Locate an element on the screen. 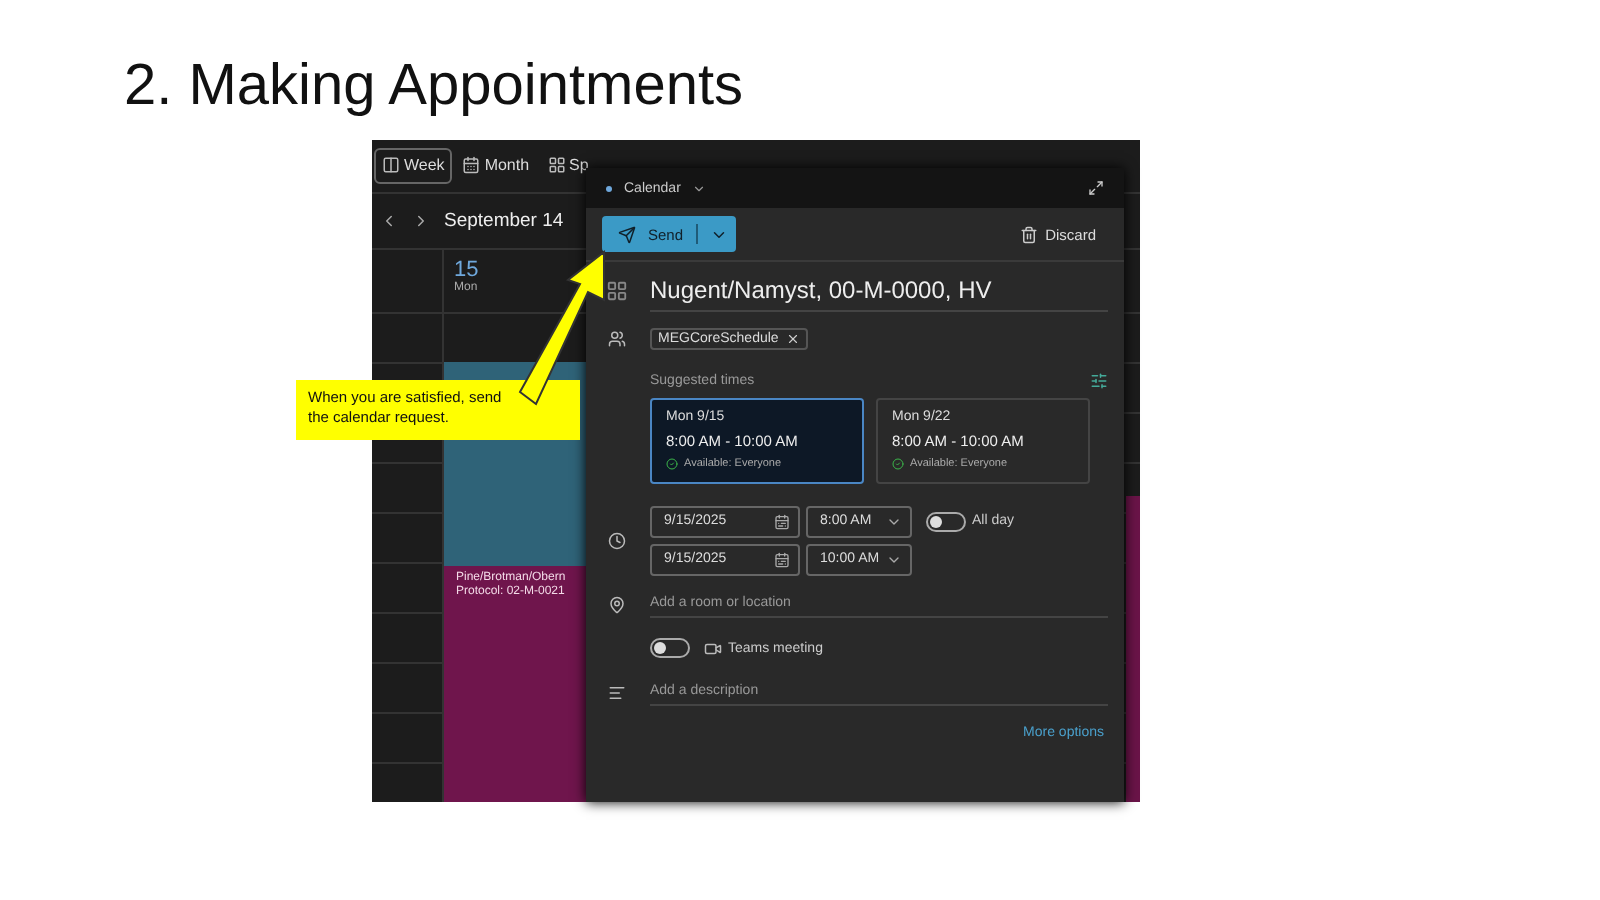 The height and width of the screenshot is (900, 1600). teams-toggle is located at coordinates (670, 648).